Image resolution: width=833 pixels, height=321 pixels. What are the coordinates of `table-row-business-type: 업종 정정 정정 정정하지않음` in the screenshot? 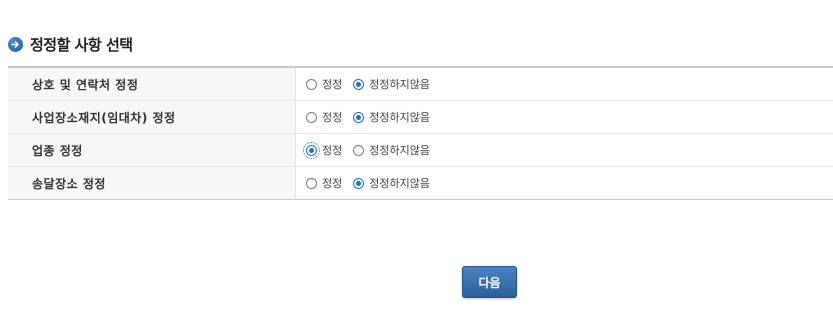 It's located at (420, 149).